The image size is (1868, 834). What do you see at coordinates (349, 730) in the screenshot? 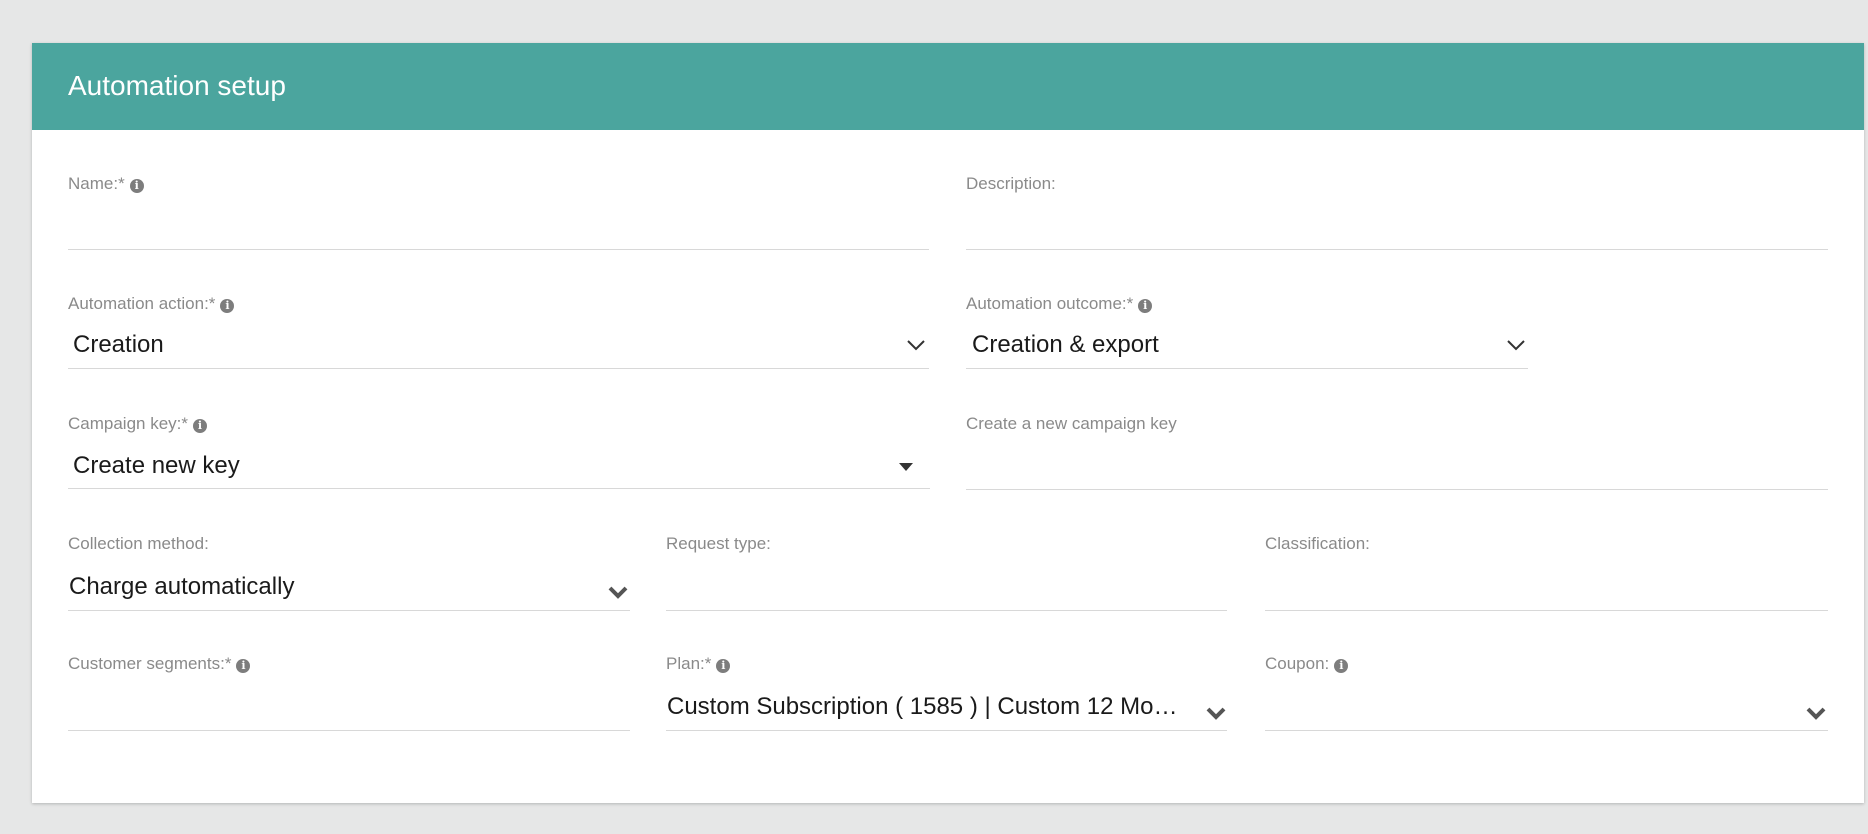
I see `customer-segments-underline` at bounding box center [349, 730].